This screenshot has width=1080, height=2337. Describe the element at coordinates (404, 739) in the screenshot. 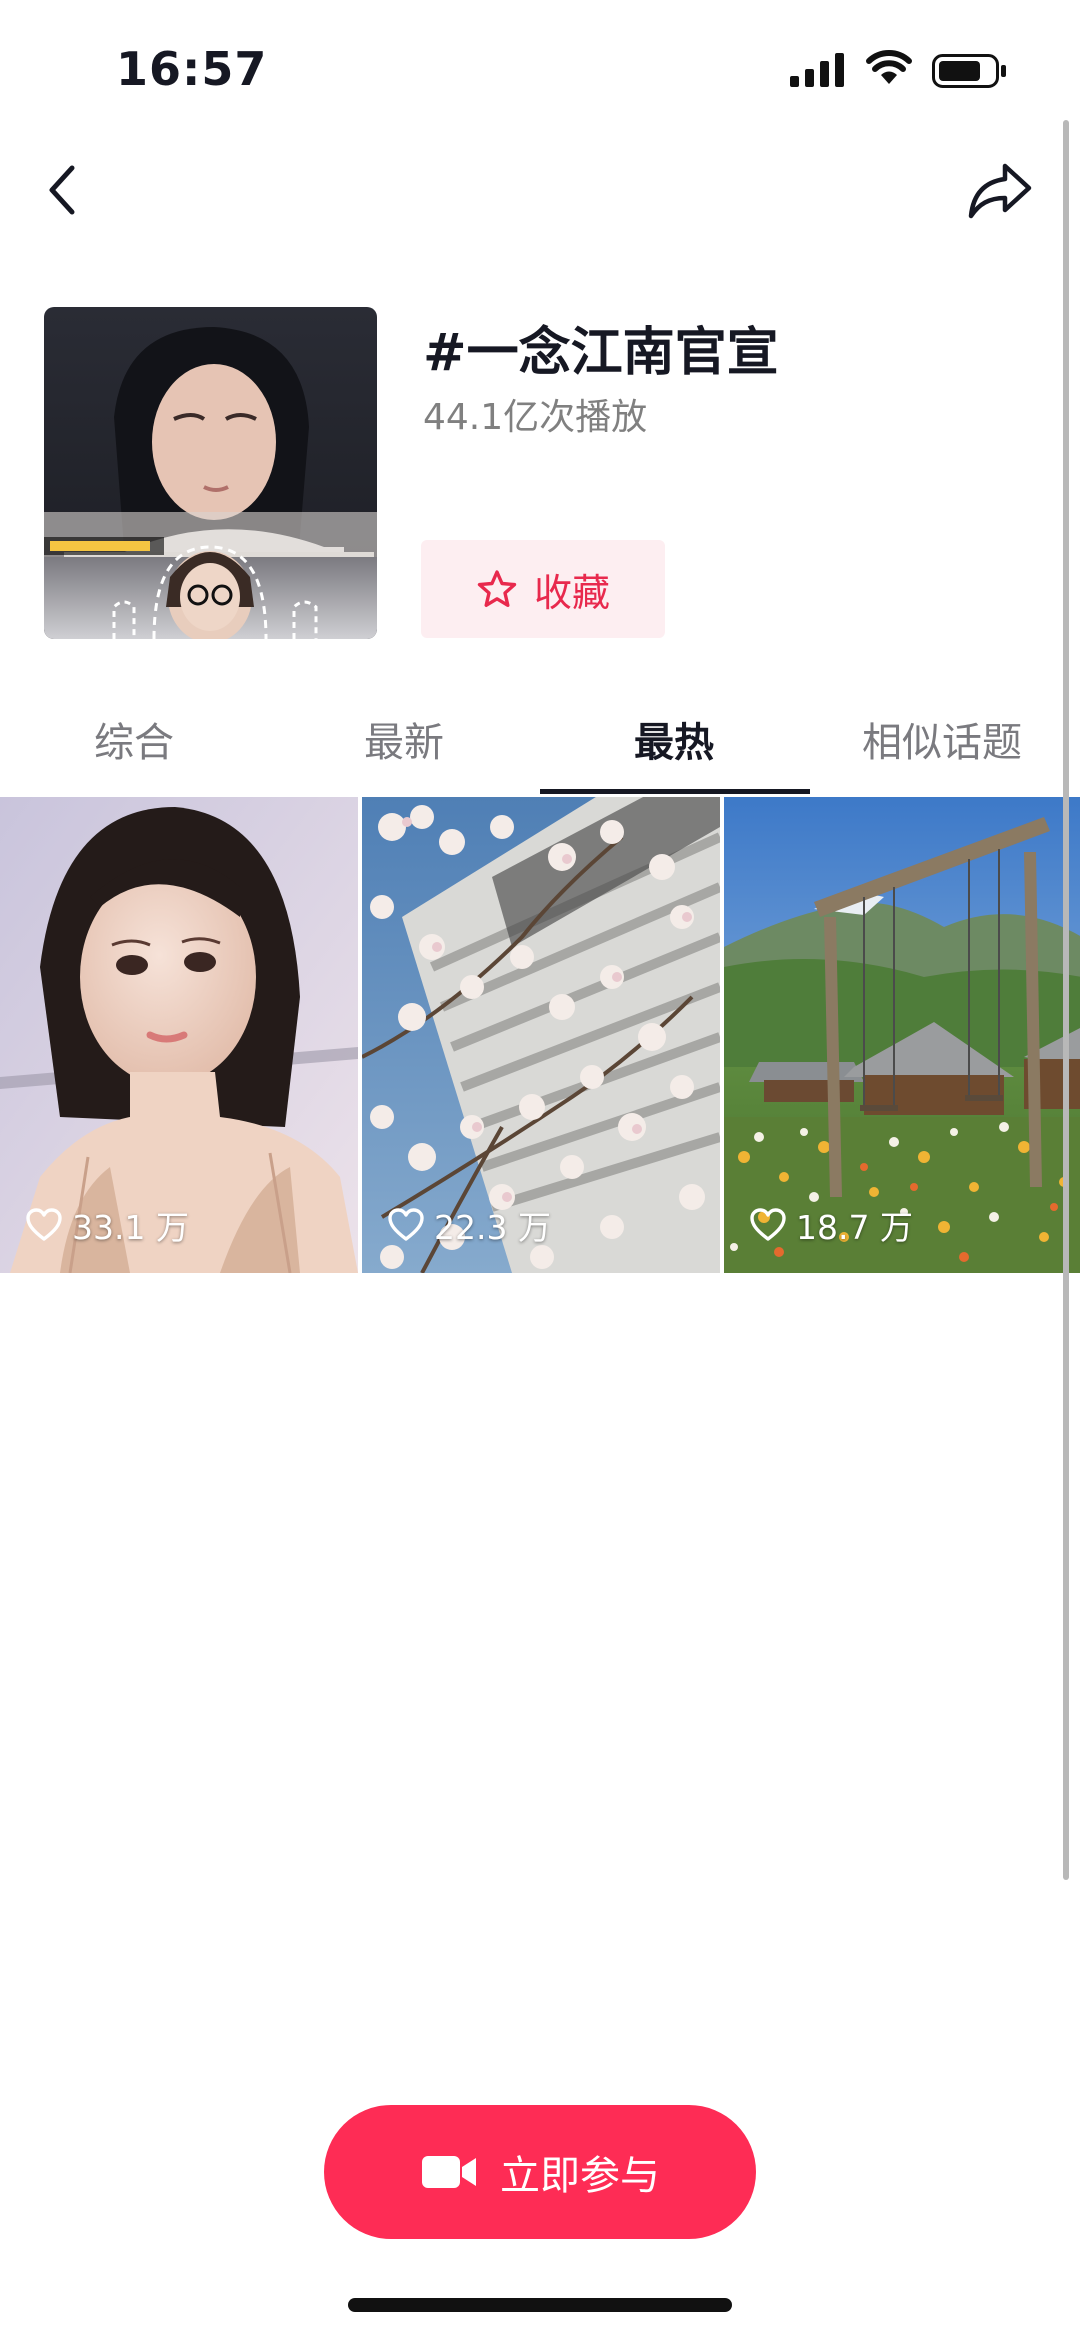

I see `tab-latest: 最新` at that location.